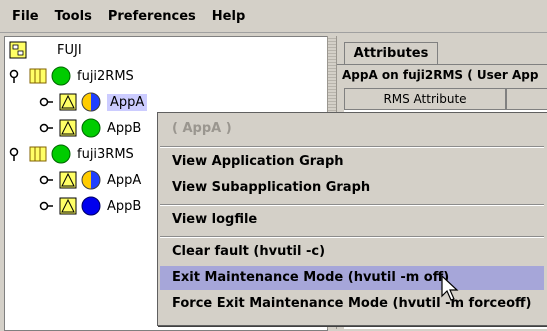  Describe the element at coordinates (352, 188) in the screenshot. I see `menu-item-view-subapplication-graph: View Subapplication Graph` at that location.